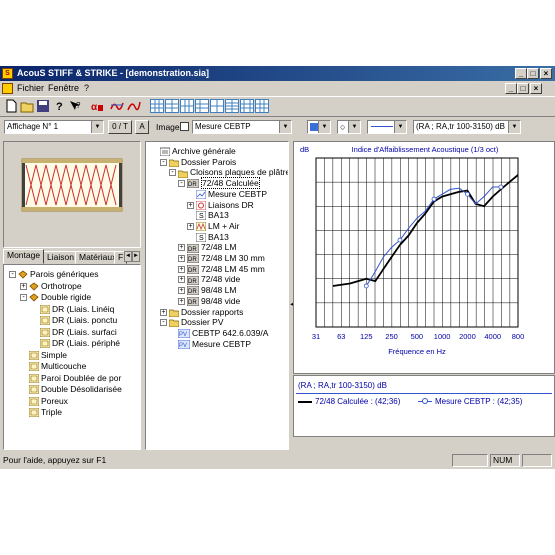 The width and height of the screenshot is (555, 555). What do you see at coordinates (187, 106) in the screenshot?
I see `layout-3-icon` at bounding box center [187, 106].